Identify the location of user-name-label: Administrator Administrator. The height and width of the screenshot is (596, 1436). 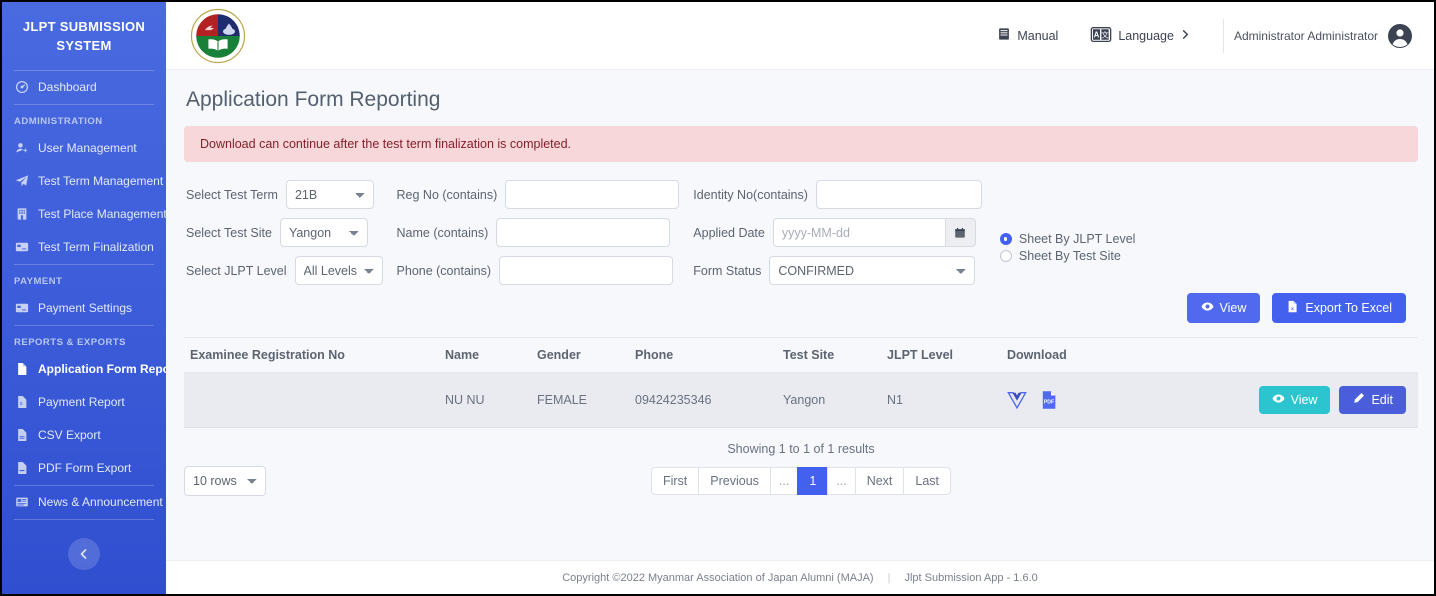
(1305, 35).